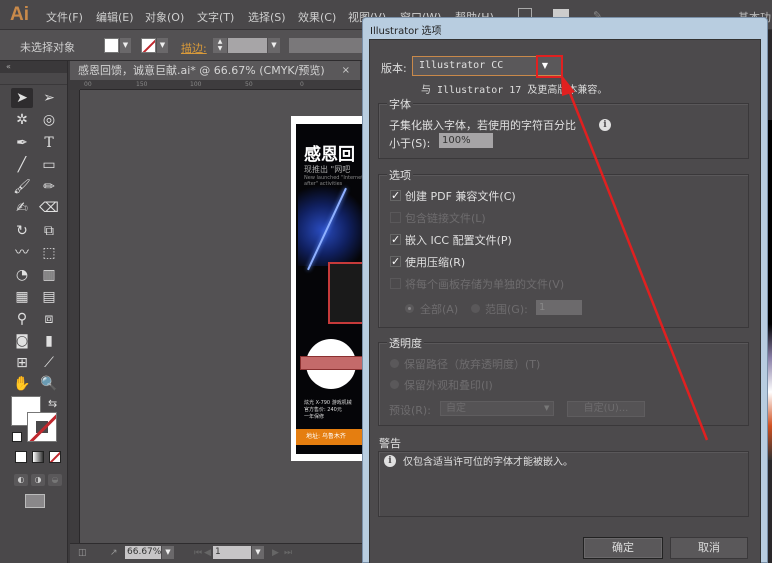 The image size is (772, 563). What do you see at coordinates (198, 553) in the screenshot?
I see `first-artboard-icon: ⏮` at bounding box center [198, 553].